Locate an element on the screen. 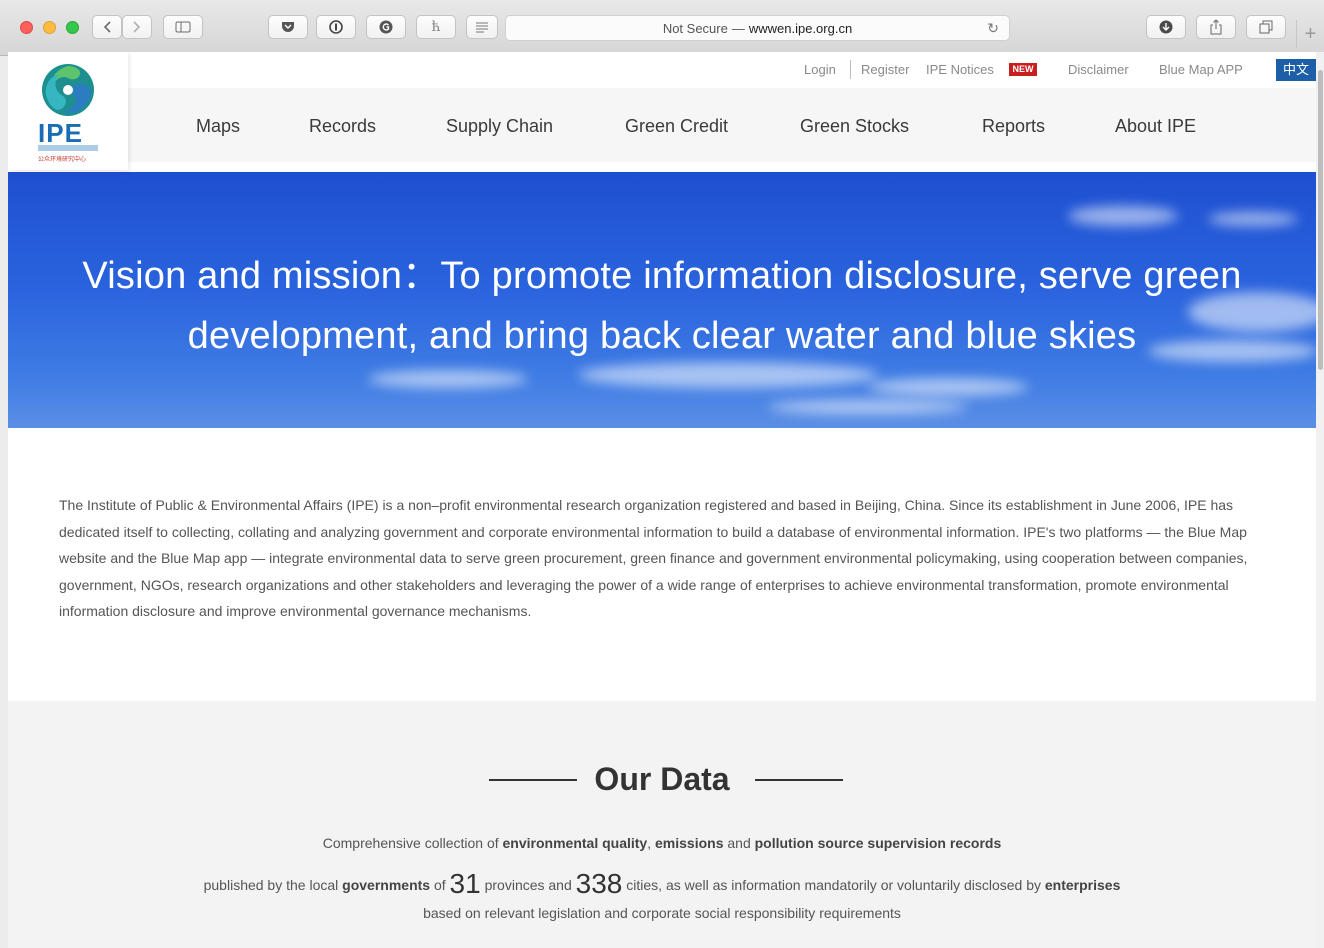 The height and width of the screenshot is (948, 1324). security-status: Not Secure is located at coordinates (695, 28).